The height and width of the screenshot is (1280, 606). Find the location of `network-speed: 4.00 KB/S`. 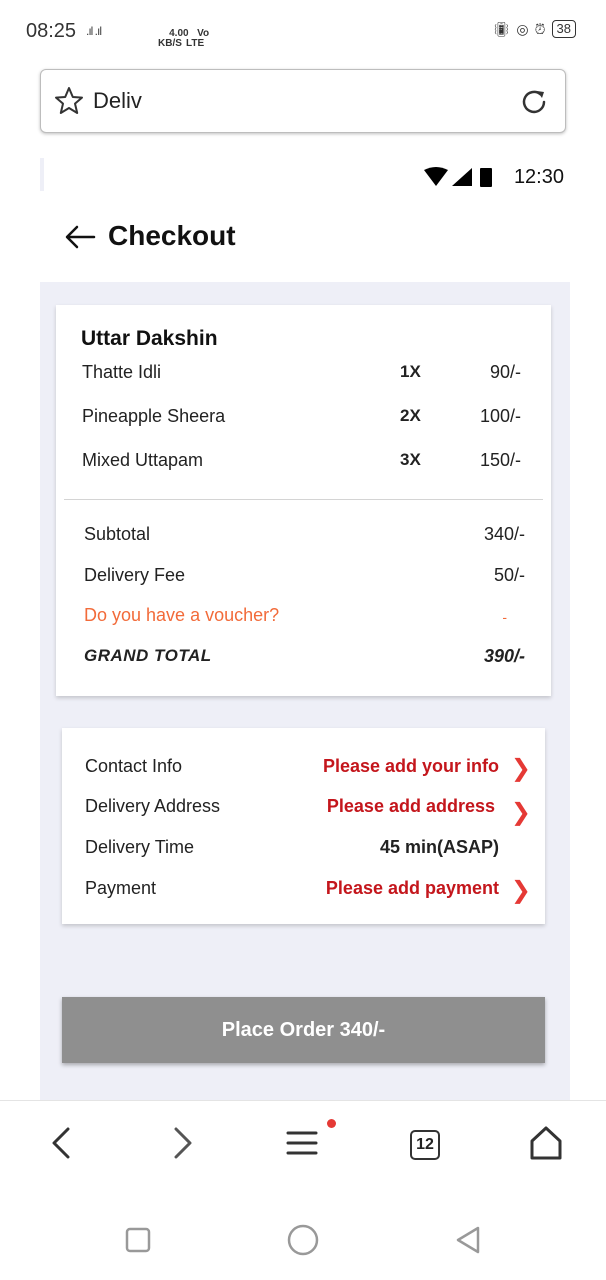

network-speed: 4.00 KB/S is located at coordinates (173, 39).